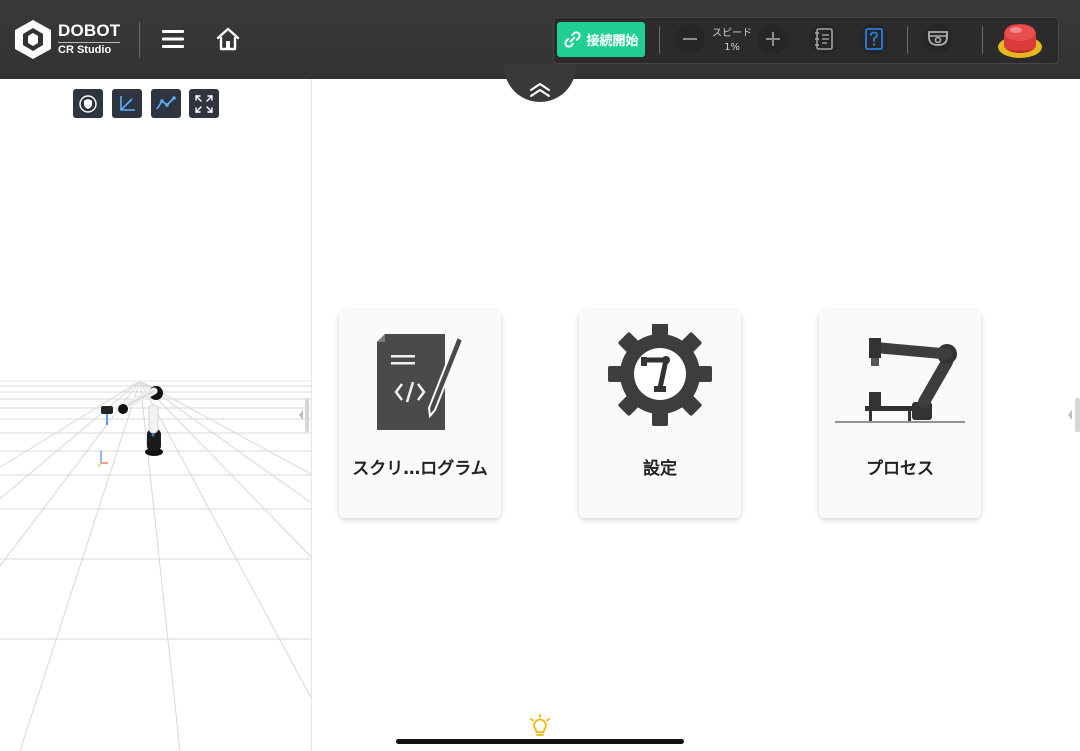 Image resolution: width=1080 pixels, height=751 pixels. I want to click on help-button, so click(874, 39).